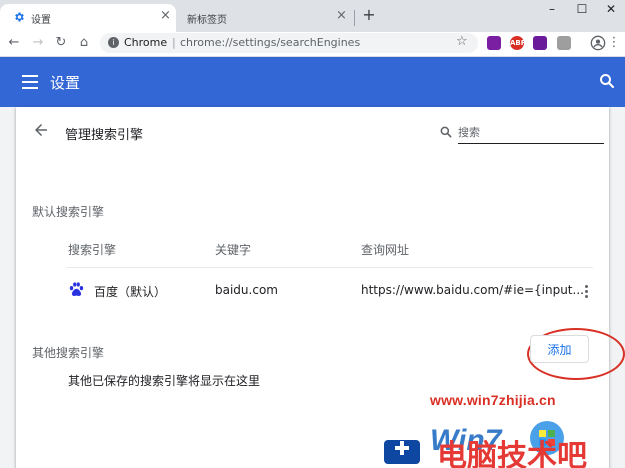 The height and width of the screenshot is (468, 625). What do you see at coordinates (65, 83) in the screenshot?
I see `header-title: 设置` at bounding box center [65, 83].